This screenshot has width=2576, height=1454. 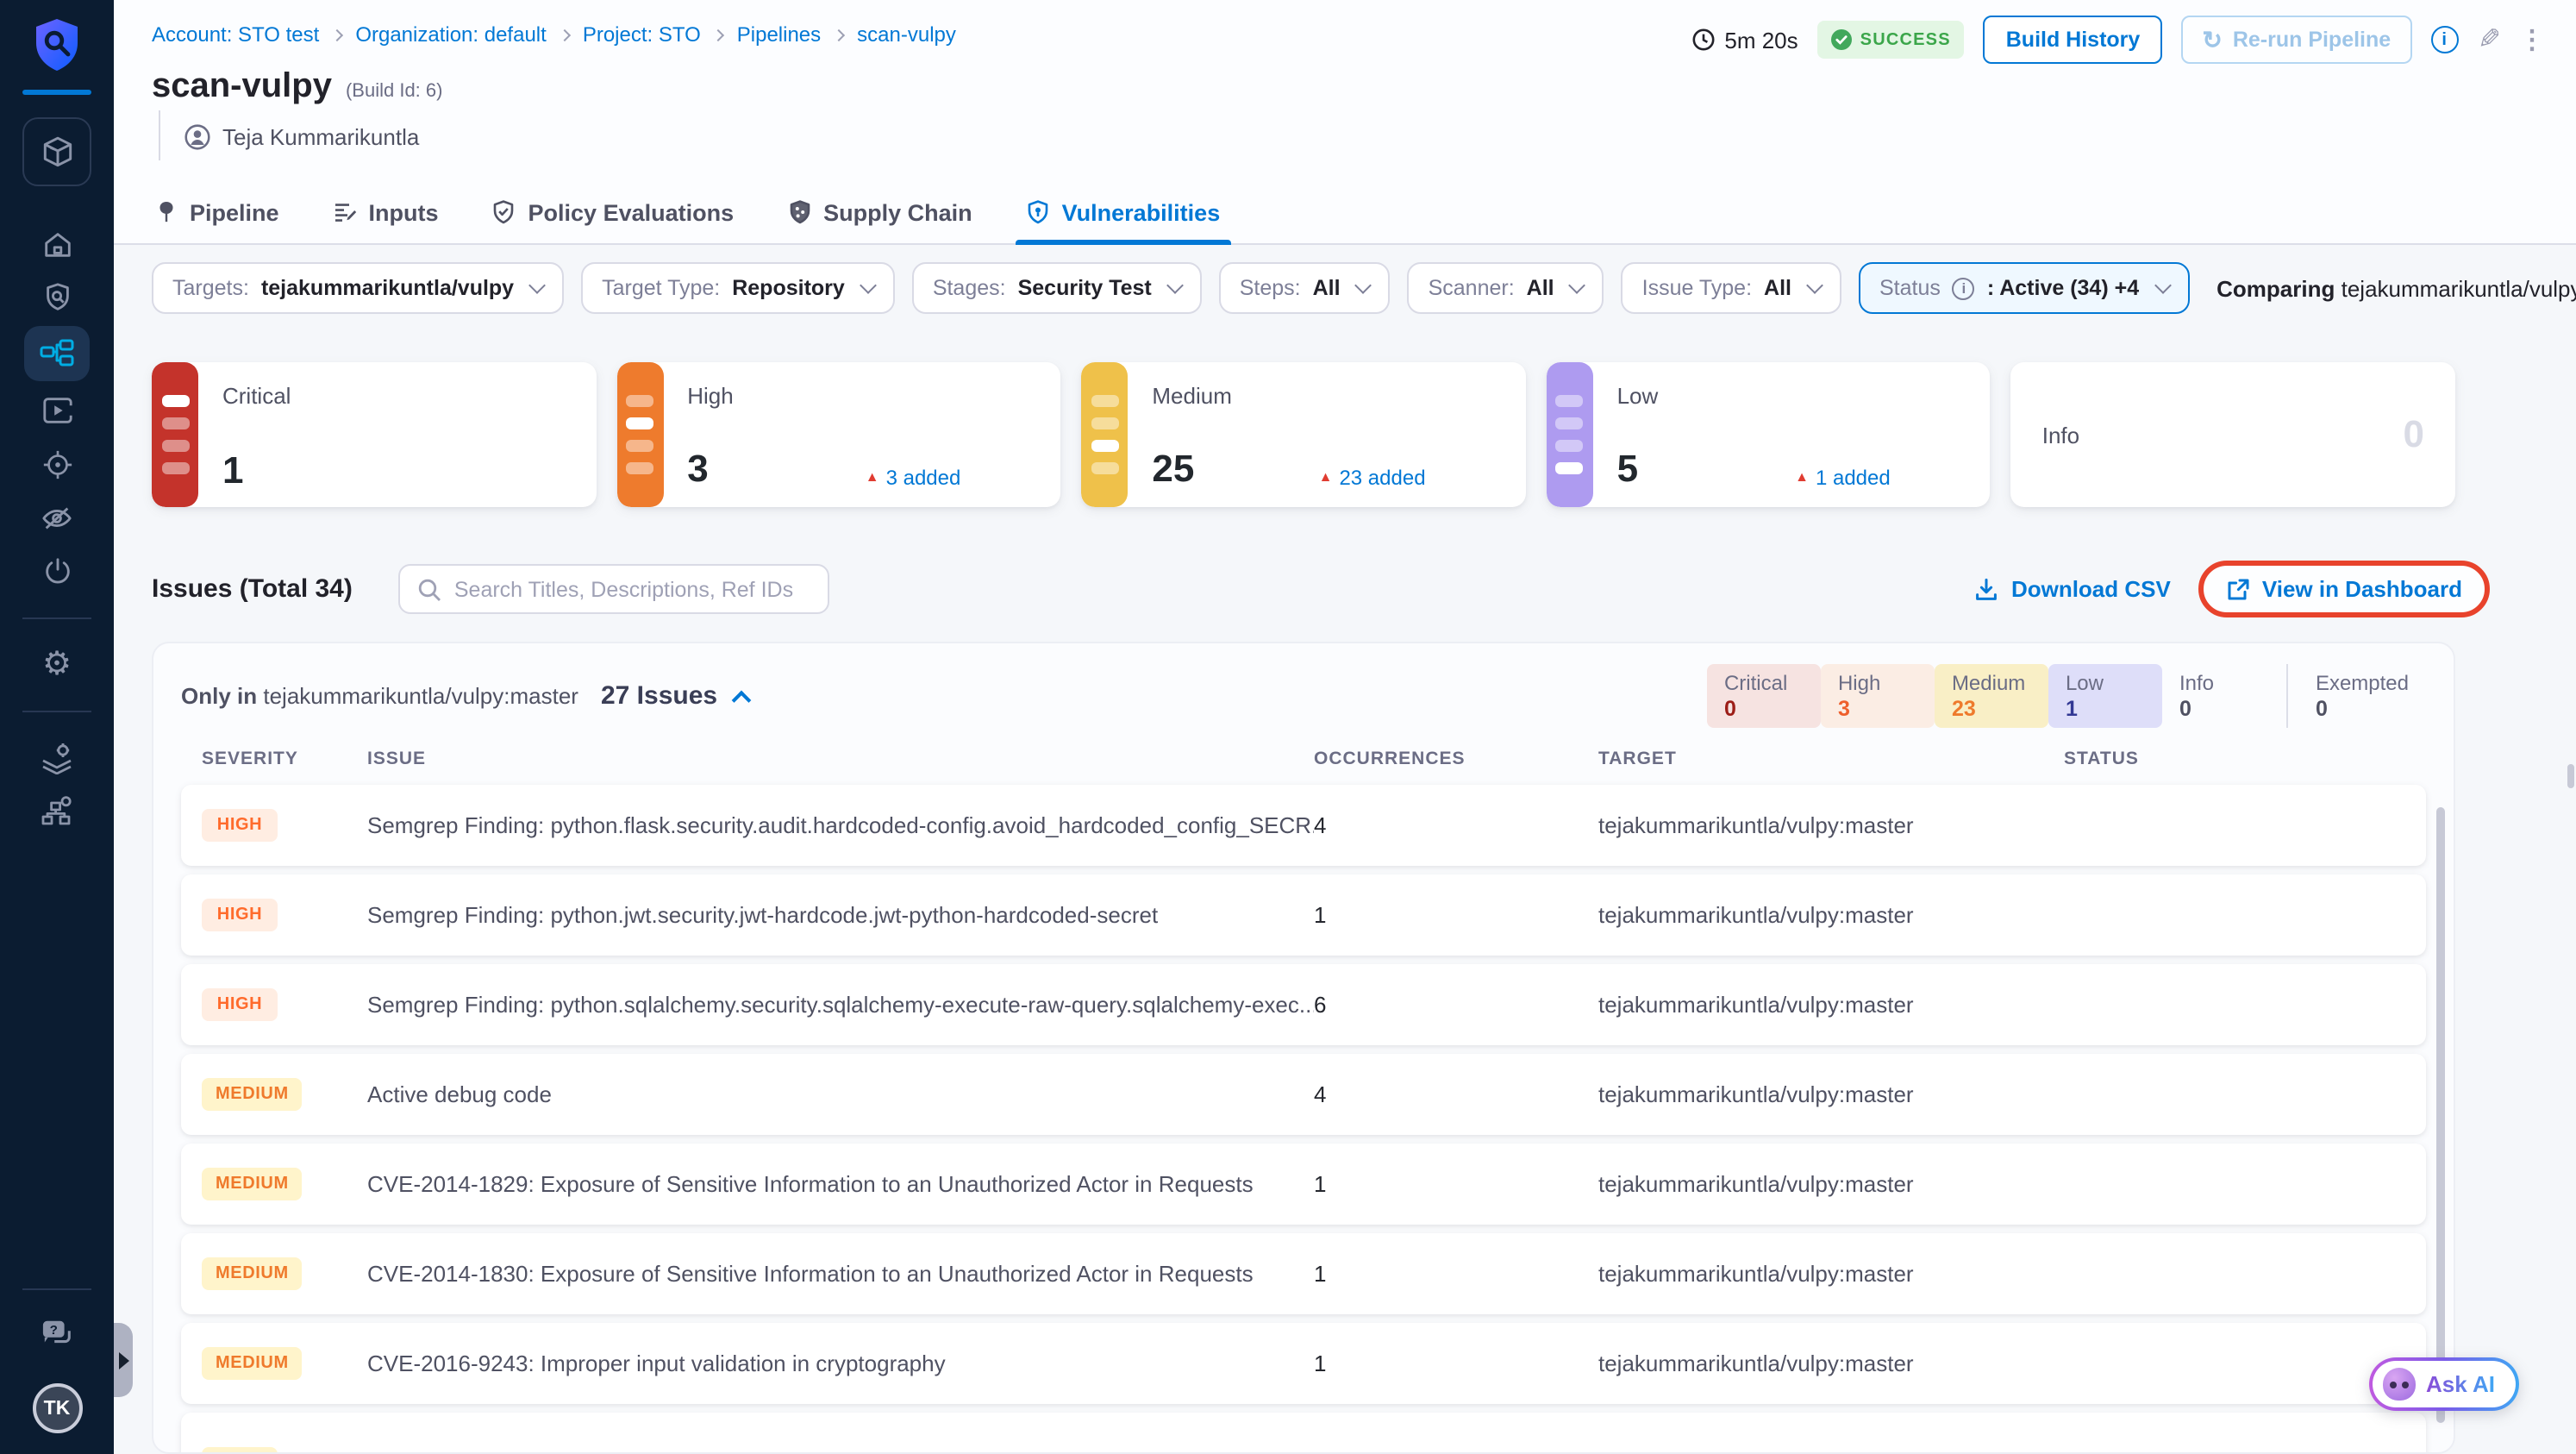 What do you see at coordinates (1843, 478) in the screenshot?
I see `card-added: ▲ 1 added` at bounding box center [1843, 478].